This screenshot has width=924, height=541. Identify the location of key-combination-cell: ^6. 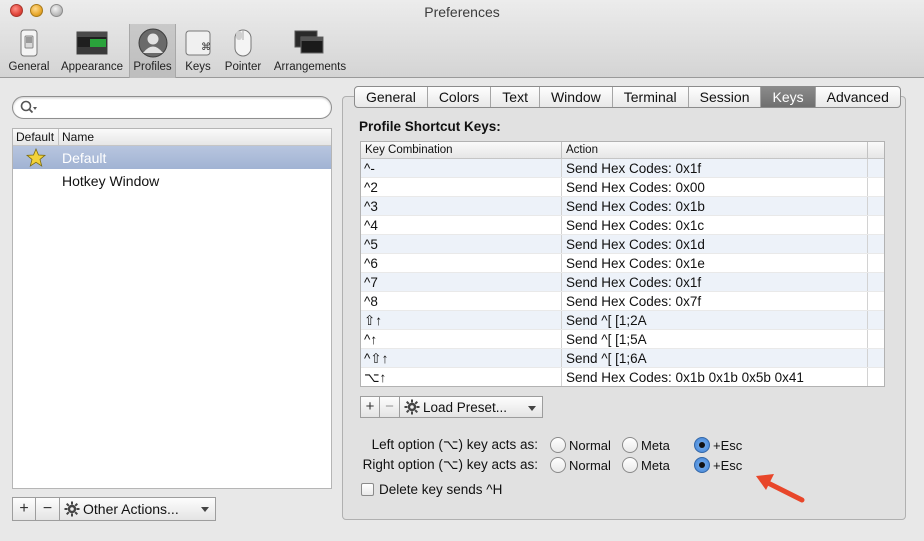
(461, 263).